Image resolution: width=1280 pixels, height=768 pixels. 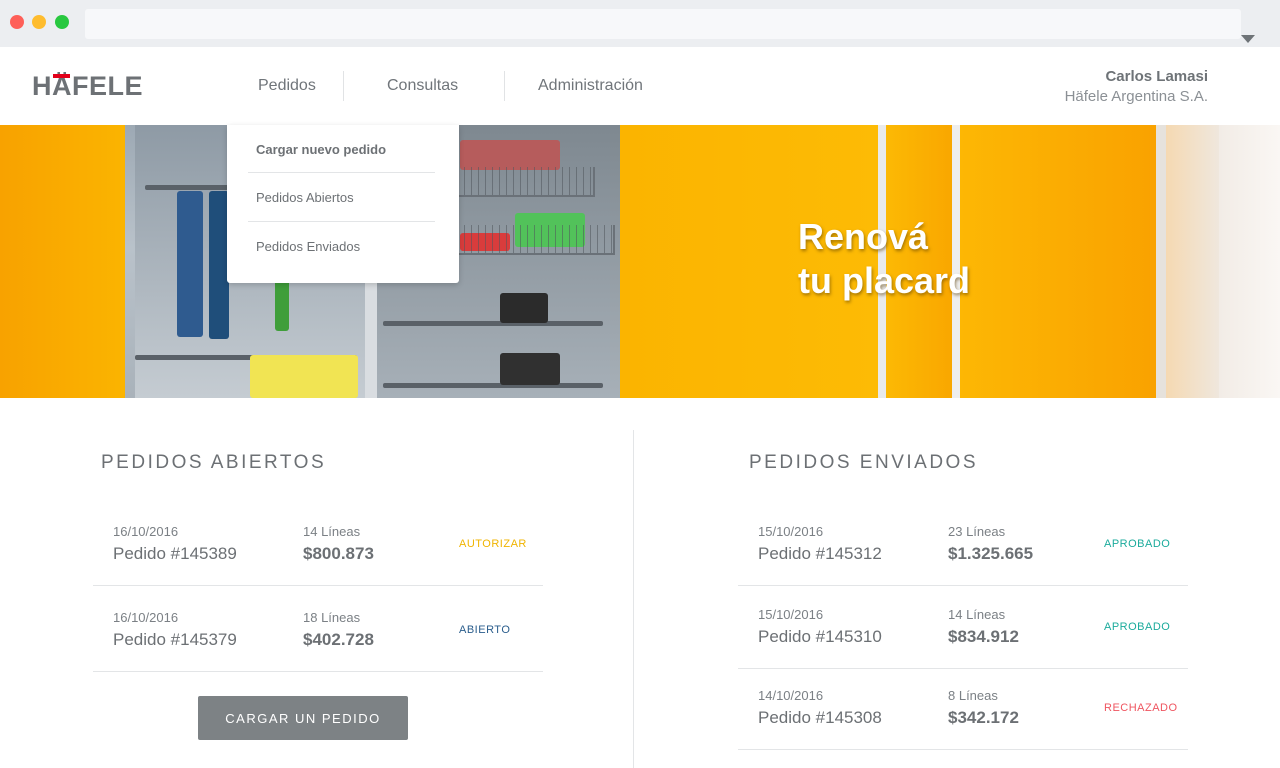 I want to click on order-amount: $402.728, so click(x=338, y=639).